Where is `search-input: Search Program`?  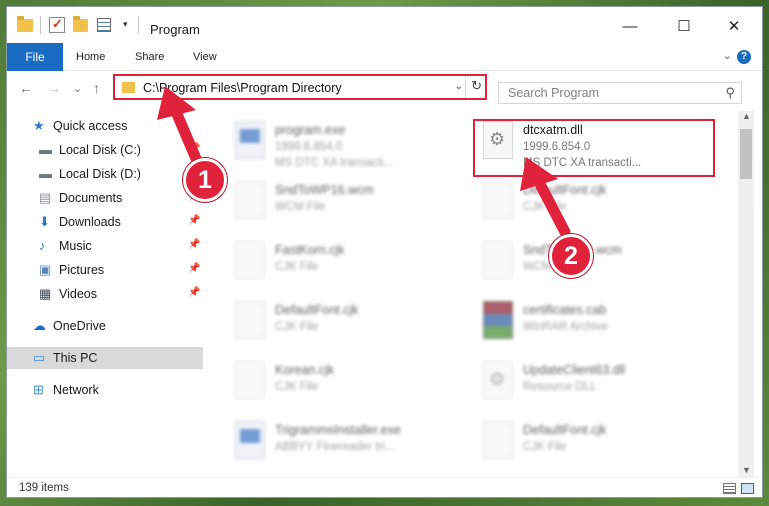 search-input: Search Program is located at coordinates (553, 93).